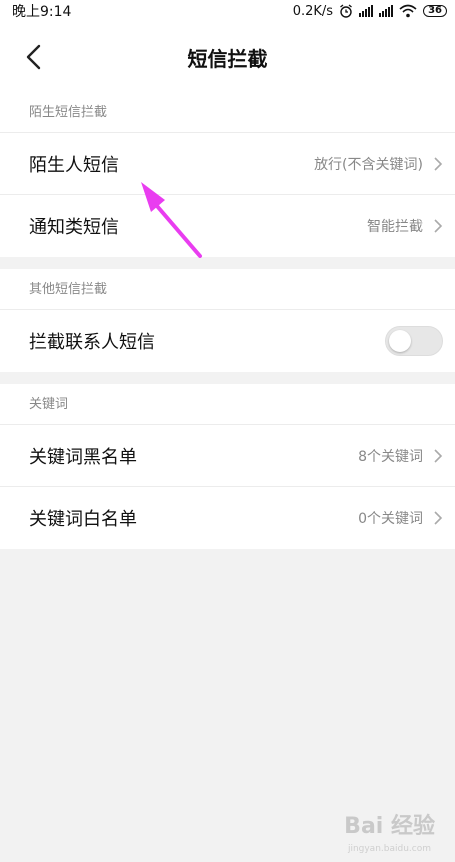 The height and width of the screenshot is (862, 455). I want to click on back-arrow-icon, so click(34, 57).